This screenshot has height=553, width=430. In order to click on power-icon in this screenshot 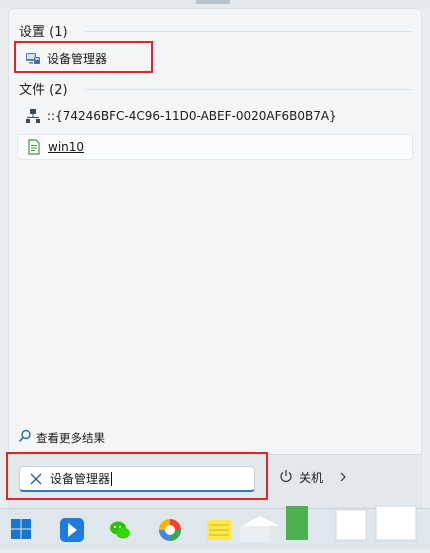, I will do `click(286, 477)`.